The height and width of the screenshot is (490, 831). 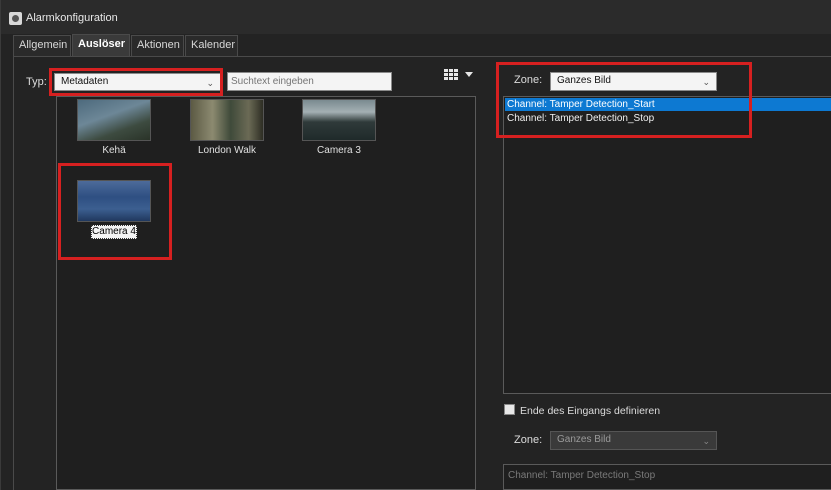 What do you see at coordinates (581, 475) in the screenshot?
I see `end-channel-item: Channel: Tamper Detection_Stop` at bounding box center [581, 475].